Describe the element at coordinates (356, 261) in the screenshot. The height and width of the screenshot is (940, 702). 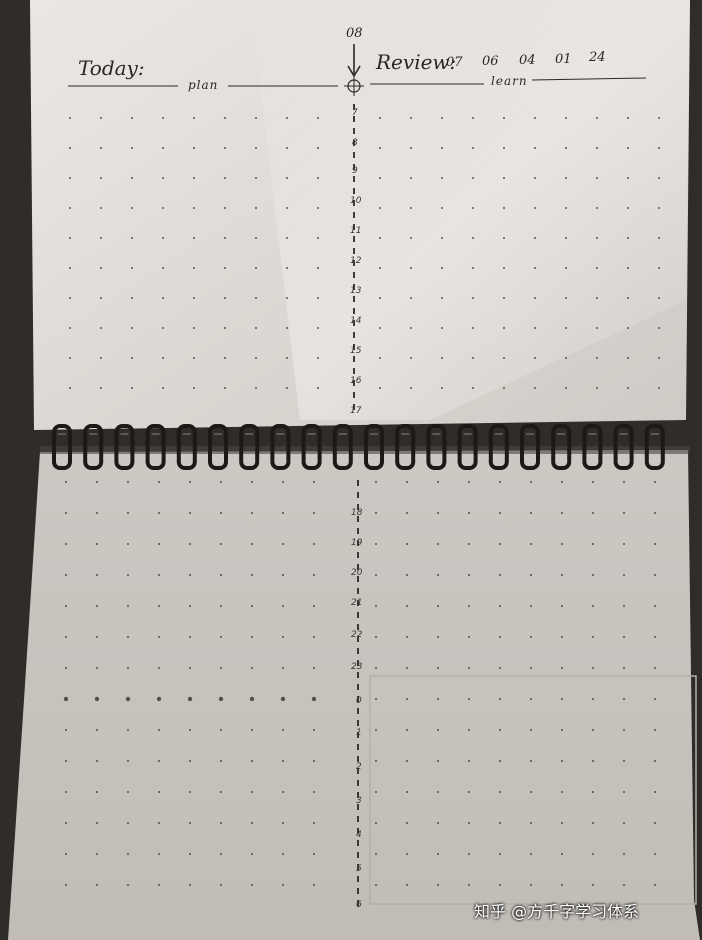
I see `hour-label: 12` at that location.